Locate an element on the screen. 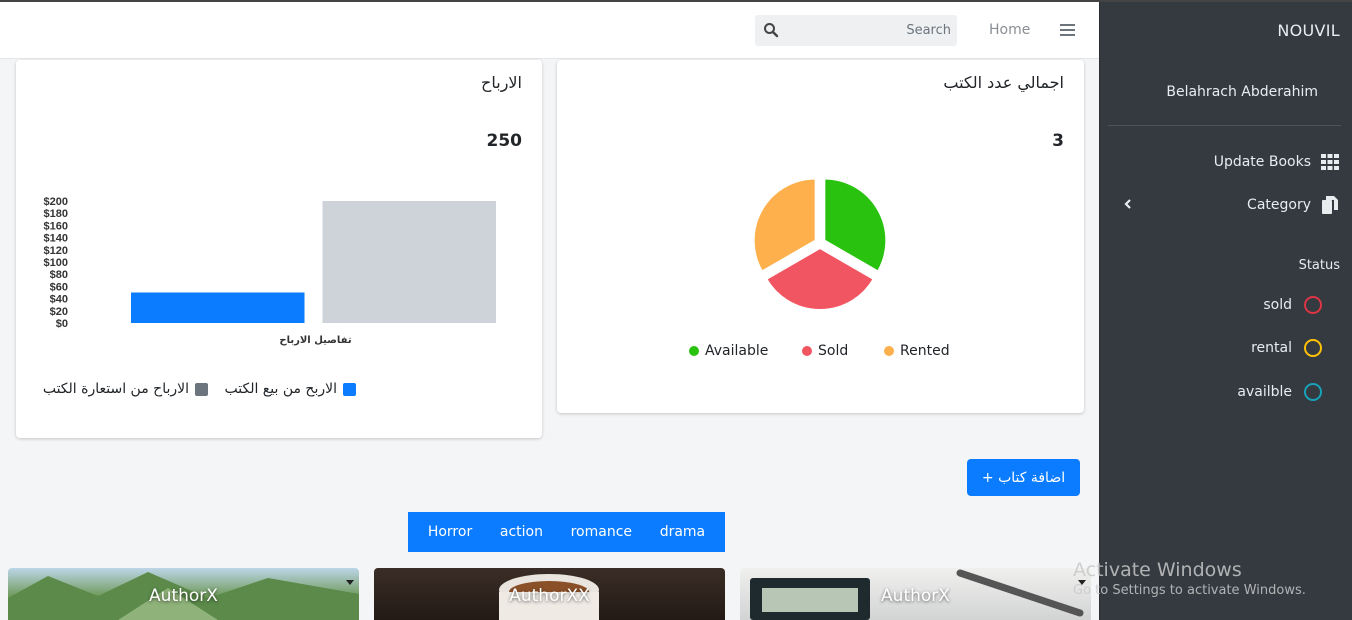 The height and width of the screenshot is (620, 1352). status-item-rental: rental is located at coordinates (1286, 348).